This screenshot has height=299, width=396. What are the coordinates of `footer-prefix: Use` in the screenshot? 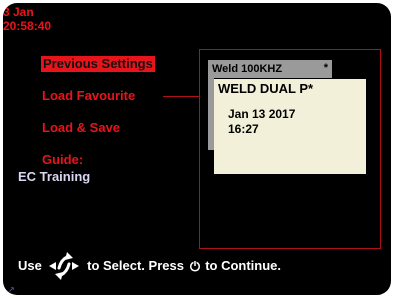 It's located at (30, 265).